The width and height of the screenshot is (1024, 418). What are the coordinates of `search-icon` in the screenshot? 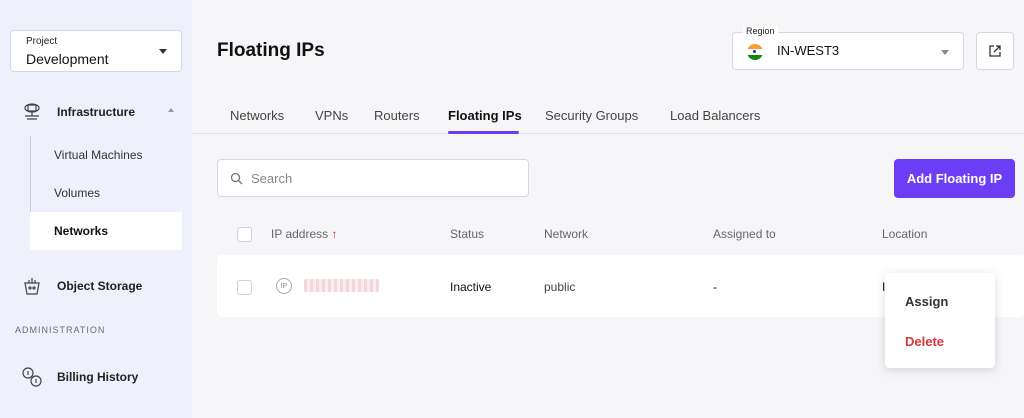 It's located at (236, 178).